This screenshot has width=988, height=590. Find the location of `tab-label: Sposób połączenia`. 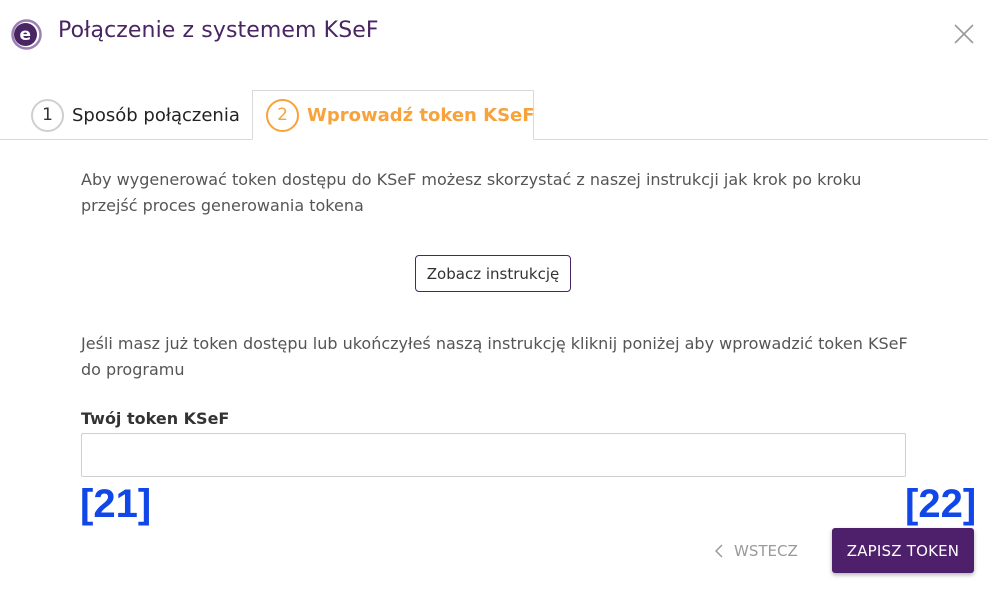

tab-label: Sposób połączenia is located at coordinates (156, 115).